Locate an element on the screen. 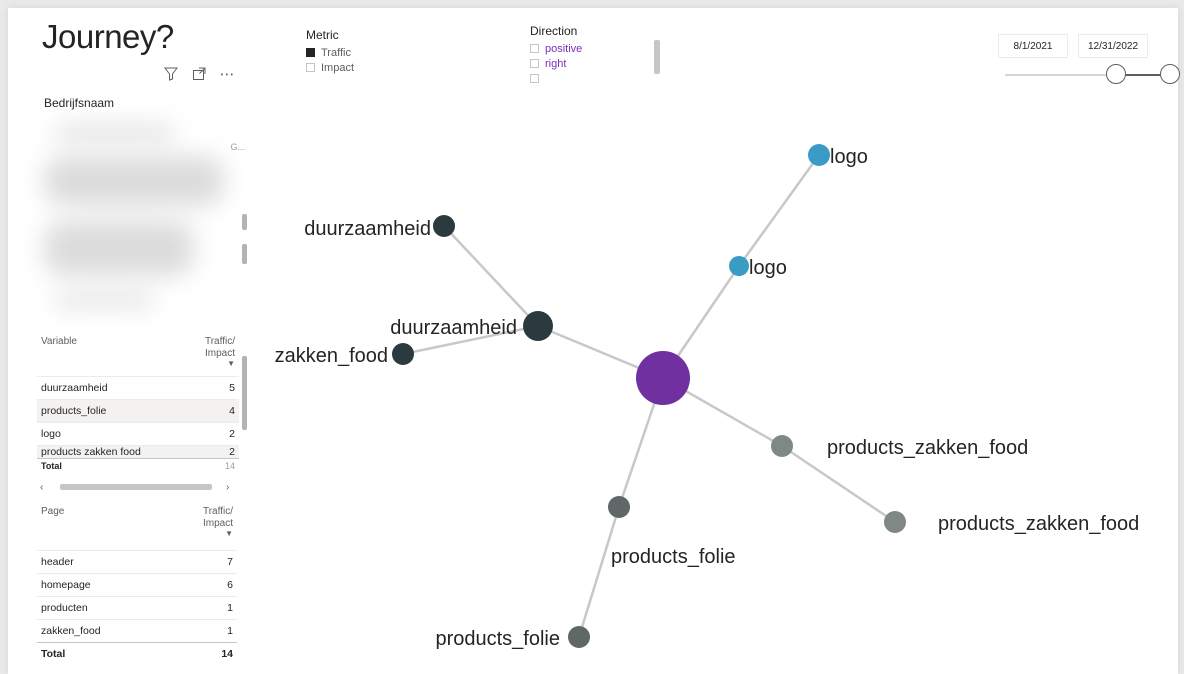  variable-table-vertical-scrollbar is located at coordinates (244, 393).